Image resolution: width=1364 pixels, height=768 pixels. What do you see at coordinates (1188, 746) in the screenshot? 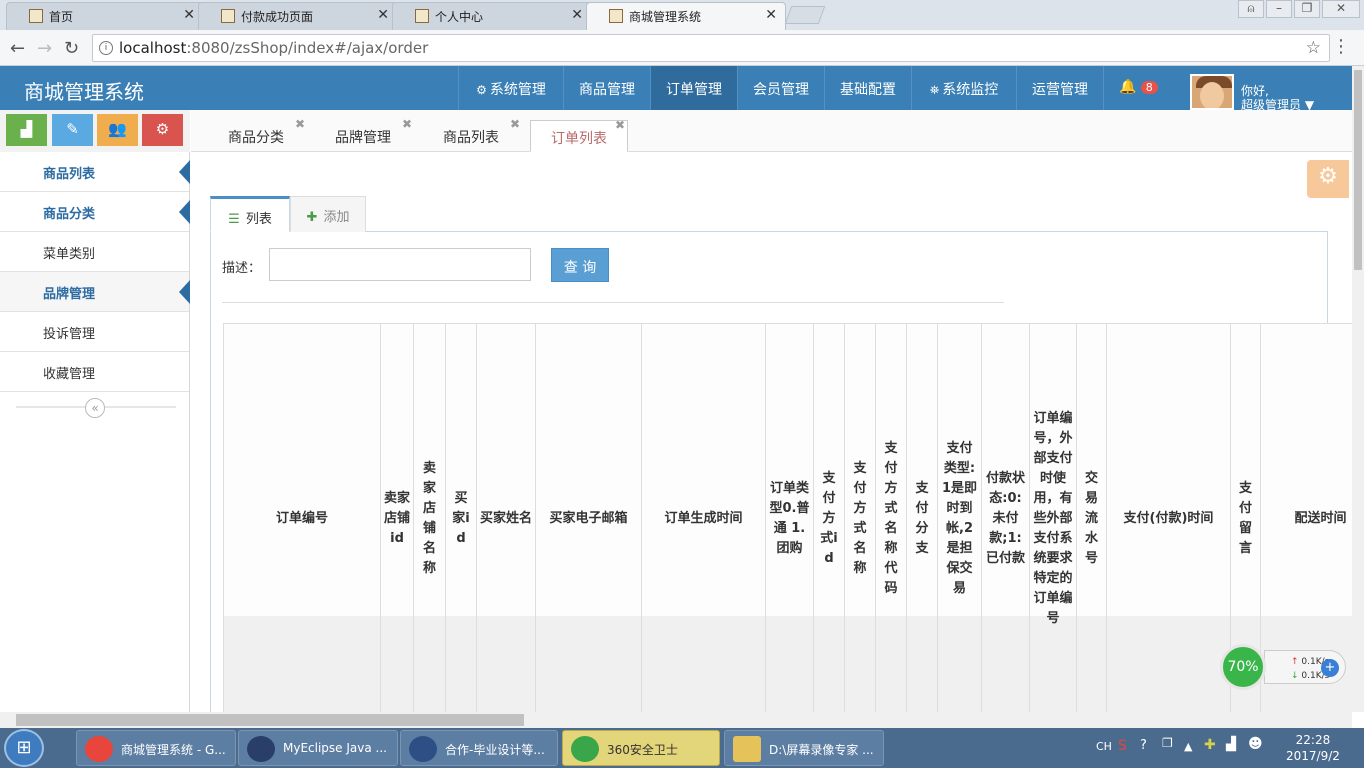
I see `show-hidden-icon: ▲` at bounding box center [1188, 746].